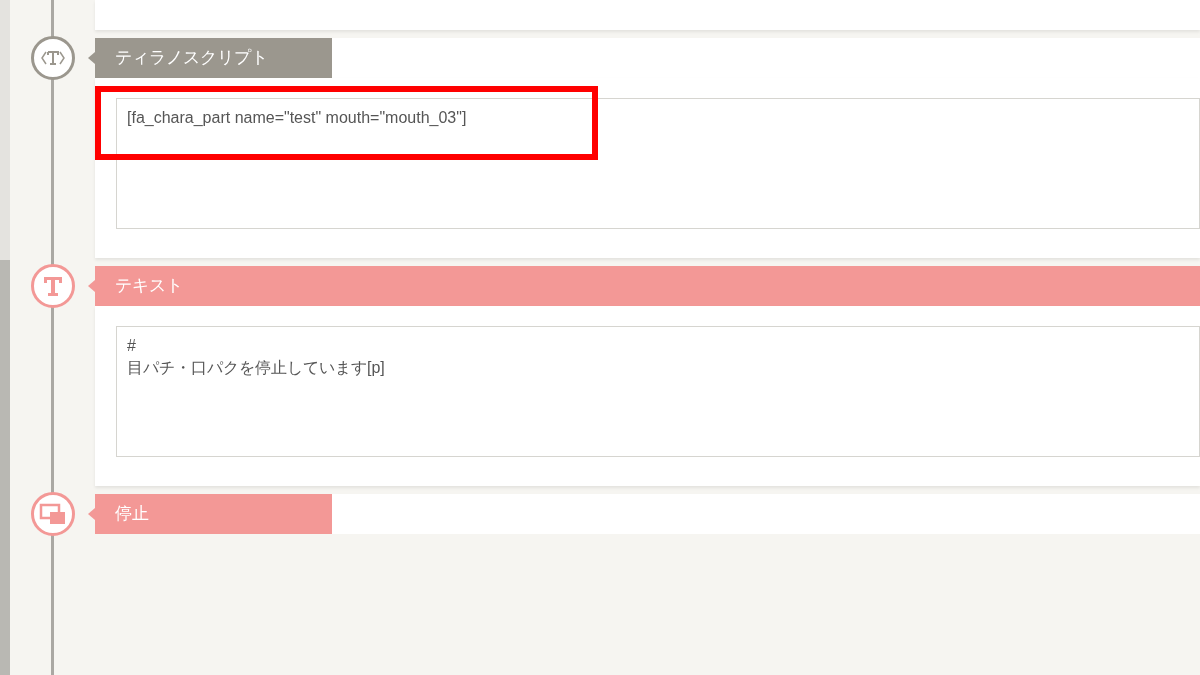 The height and width of the screenshot is (675, 1200). I want to click on windows-icon, so click(52, 514).